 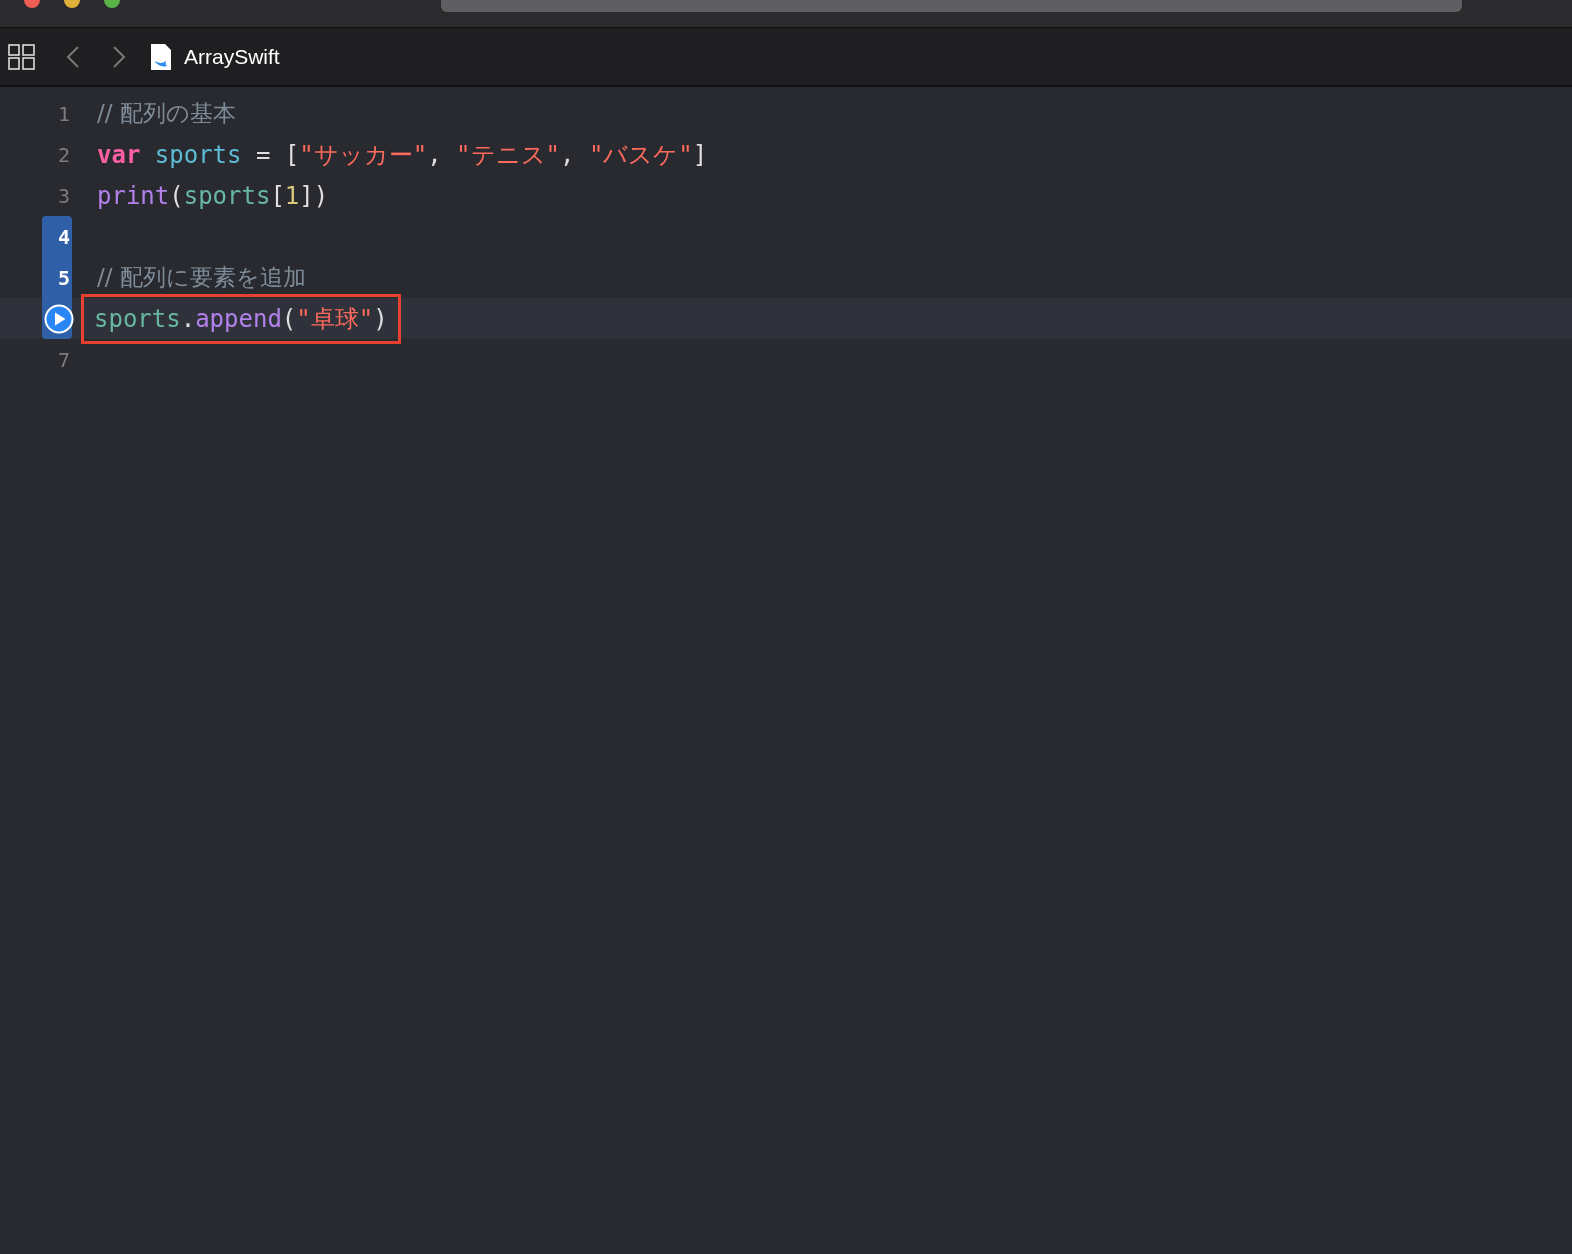 I want to click on grid-icon, so click(x=22, y=56).